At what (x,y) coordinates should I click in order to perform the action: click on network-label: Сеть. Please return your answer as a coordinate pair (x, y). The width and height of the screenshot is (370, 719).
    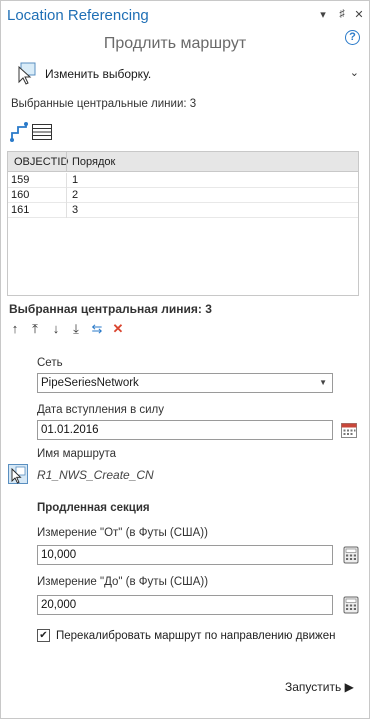
    Looking at the image, I should click on (50, 363).